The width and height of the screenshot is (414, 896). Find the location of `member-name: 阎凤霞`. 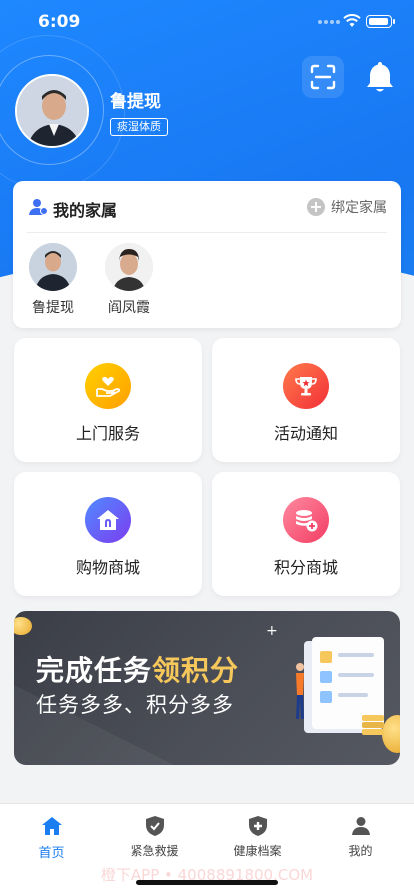

member-name: 阎凤霞 is located at coordinates (129, 308).